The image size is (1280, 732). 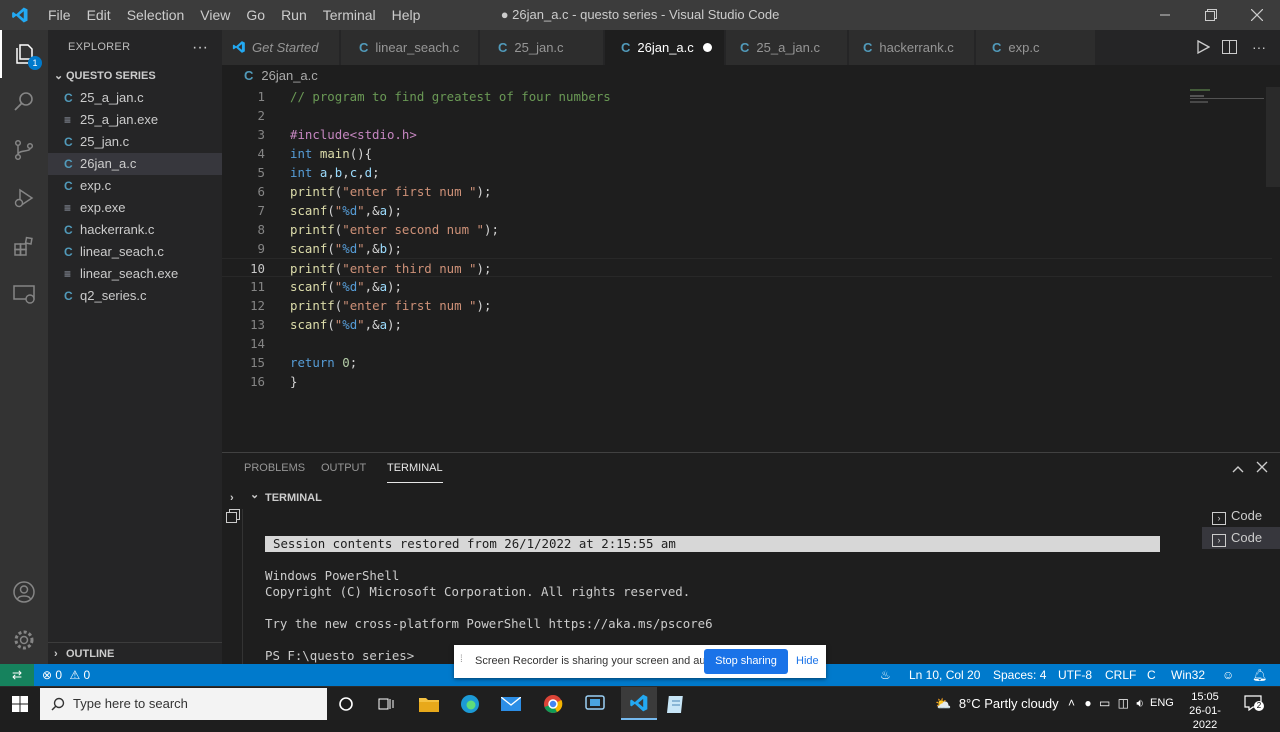 I want to click on breadcrumb: C 26jan_a.c, so click(x=751, y=76).